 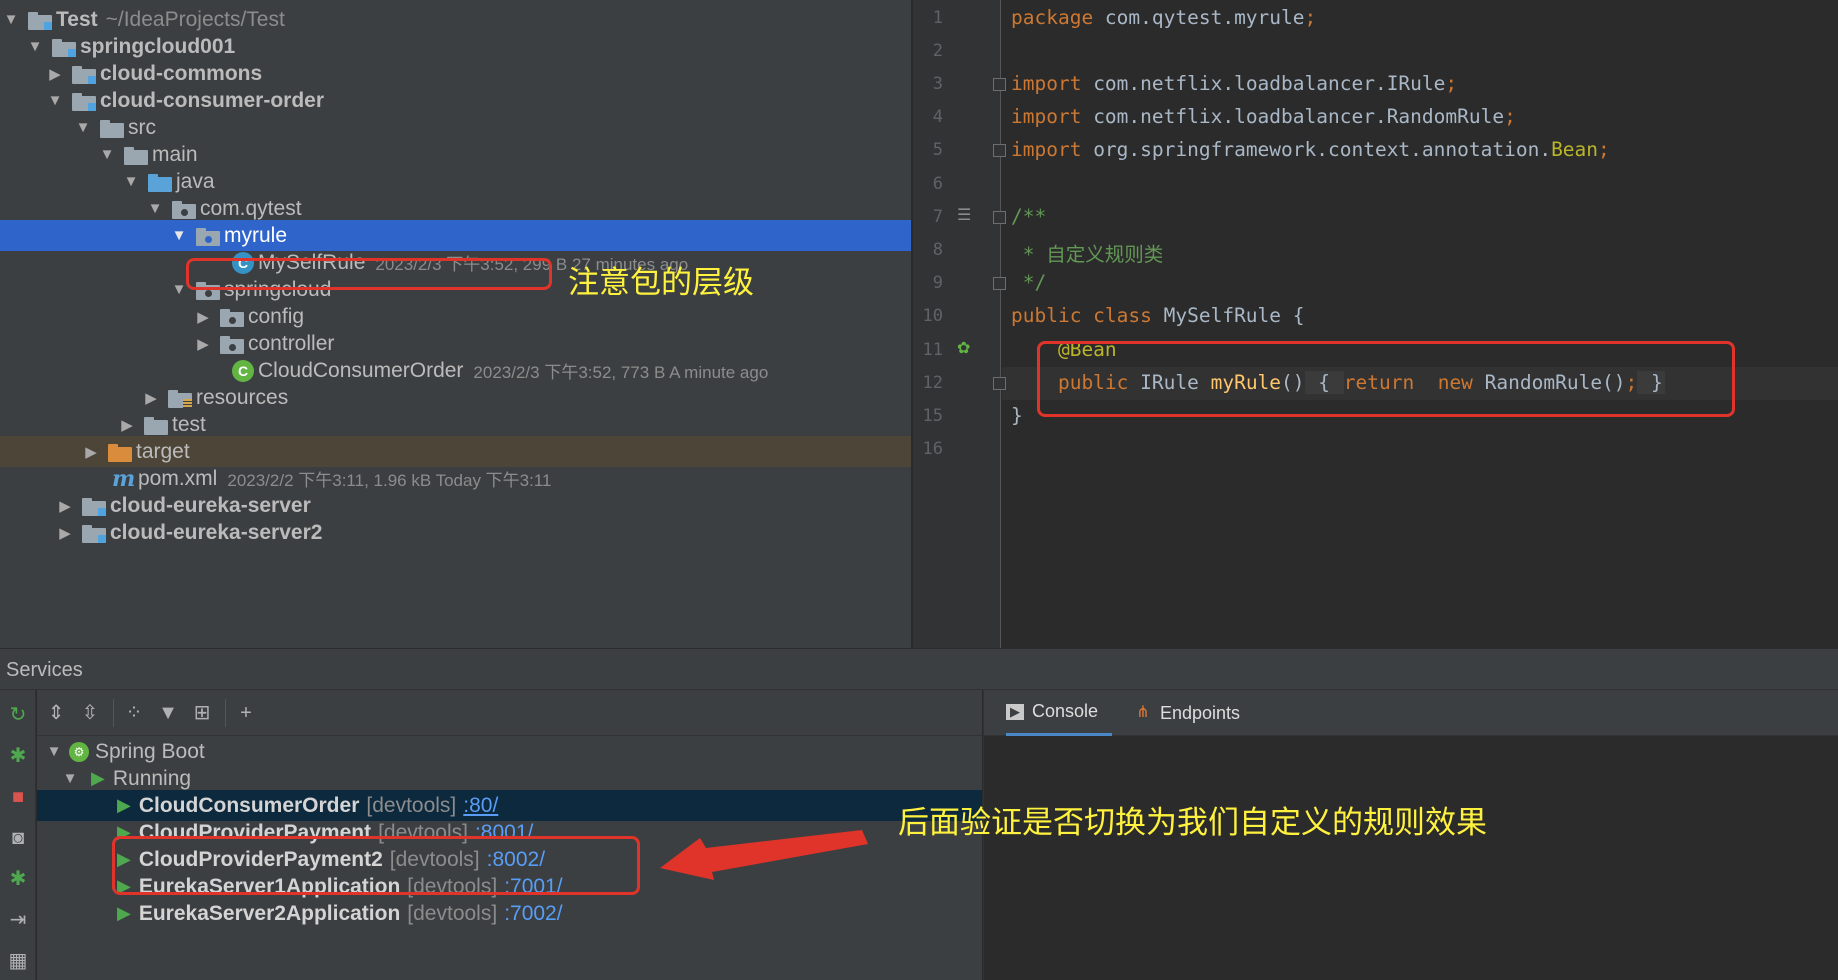 What do you see at coordinates (1143, 712) in the screenshot?
I see `endpoints-icon: ⋔` at bounding box center [1143, 712].